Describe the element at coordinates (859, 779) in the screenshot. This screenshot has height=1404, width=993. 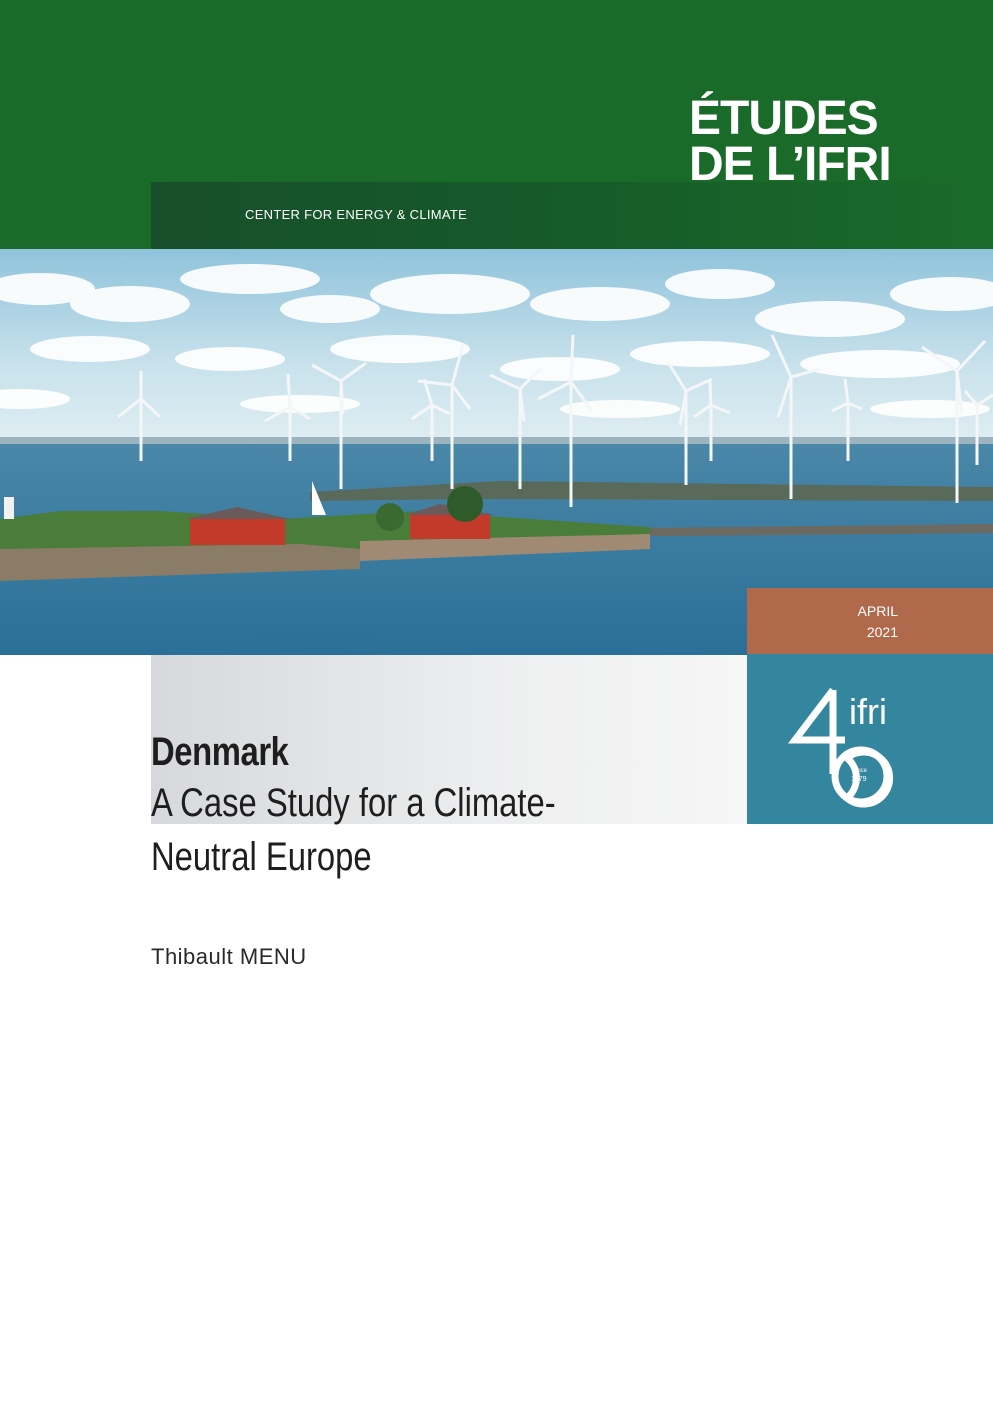
I see `logo-founded: 1979` at that location.